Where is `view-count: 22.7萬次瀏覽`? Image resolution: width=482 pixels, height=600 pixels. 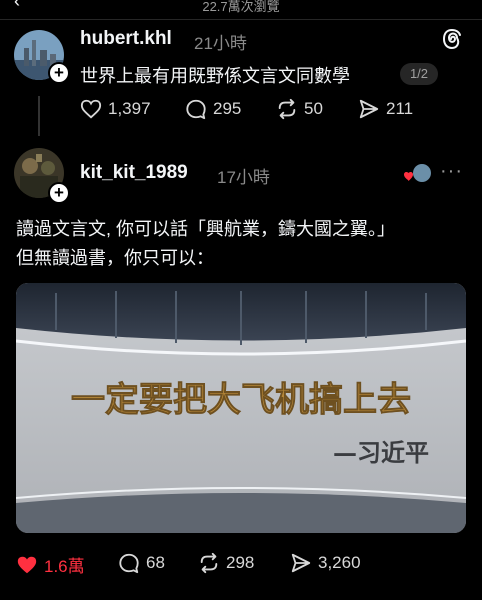 view-count: 22.7萬次瀏覽 is located at coordinates (241, 7).